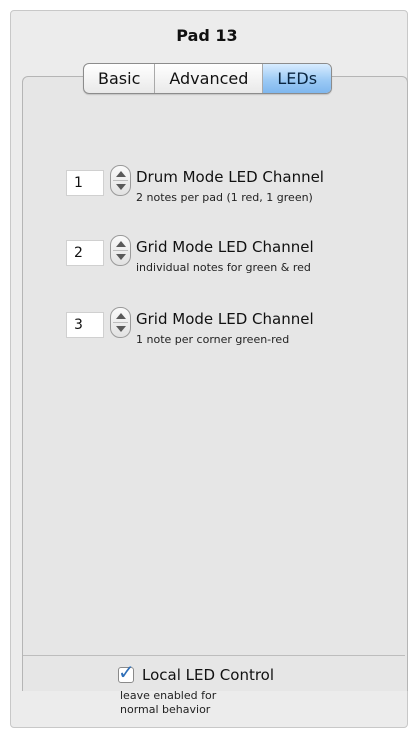 The height and width of the screenshot is (737, 414). I want to click on grid-mode-channel-field: 2, so click(85, 253).